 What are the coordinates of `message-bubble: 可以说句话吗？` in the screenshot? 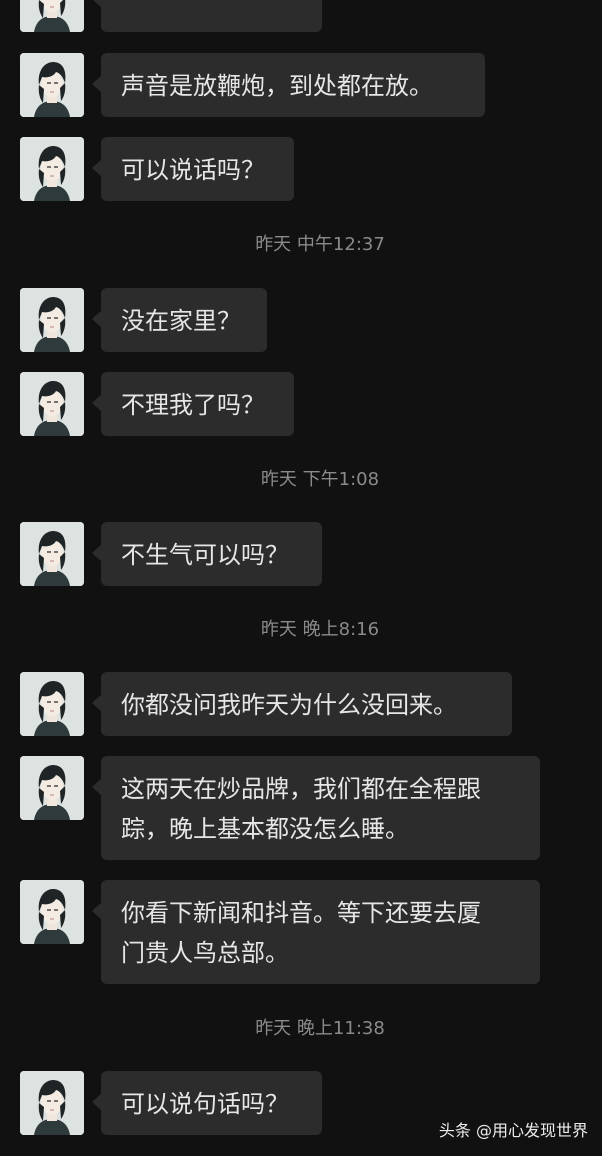 It's located at (207, 1103).